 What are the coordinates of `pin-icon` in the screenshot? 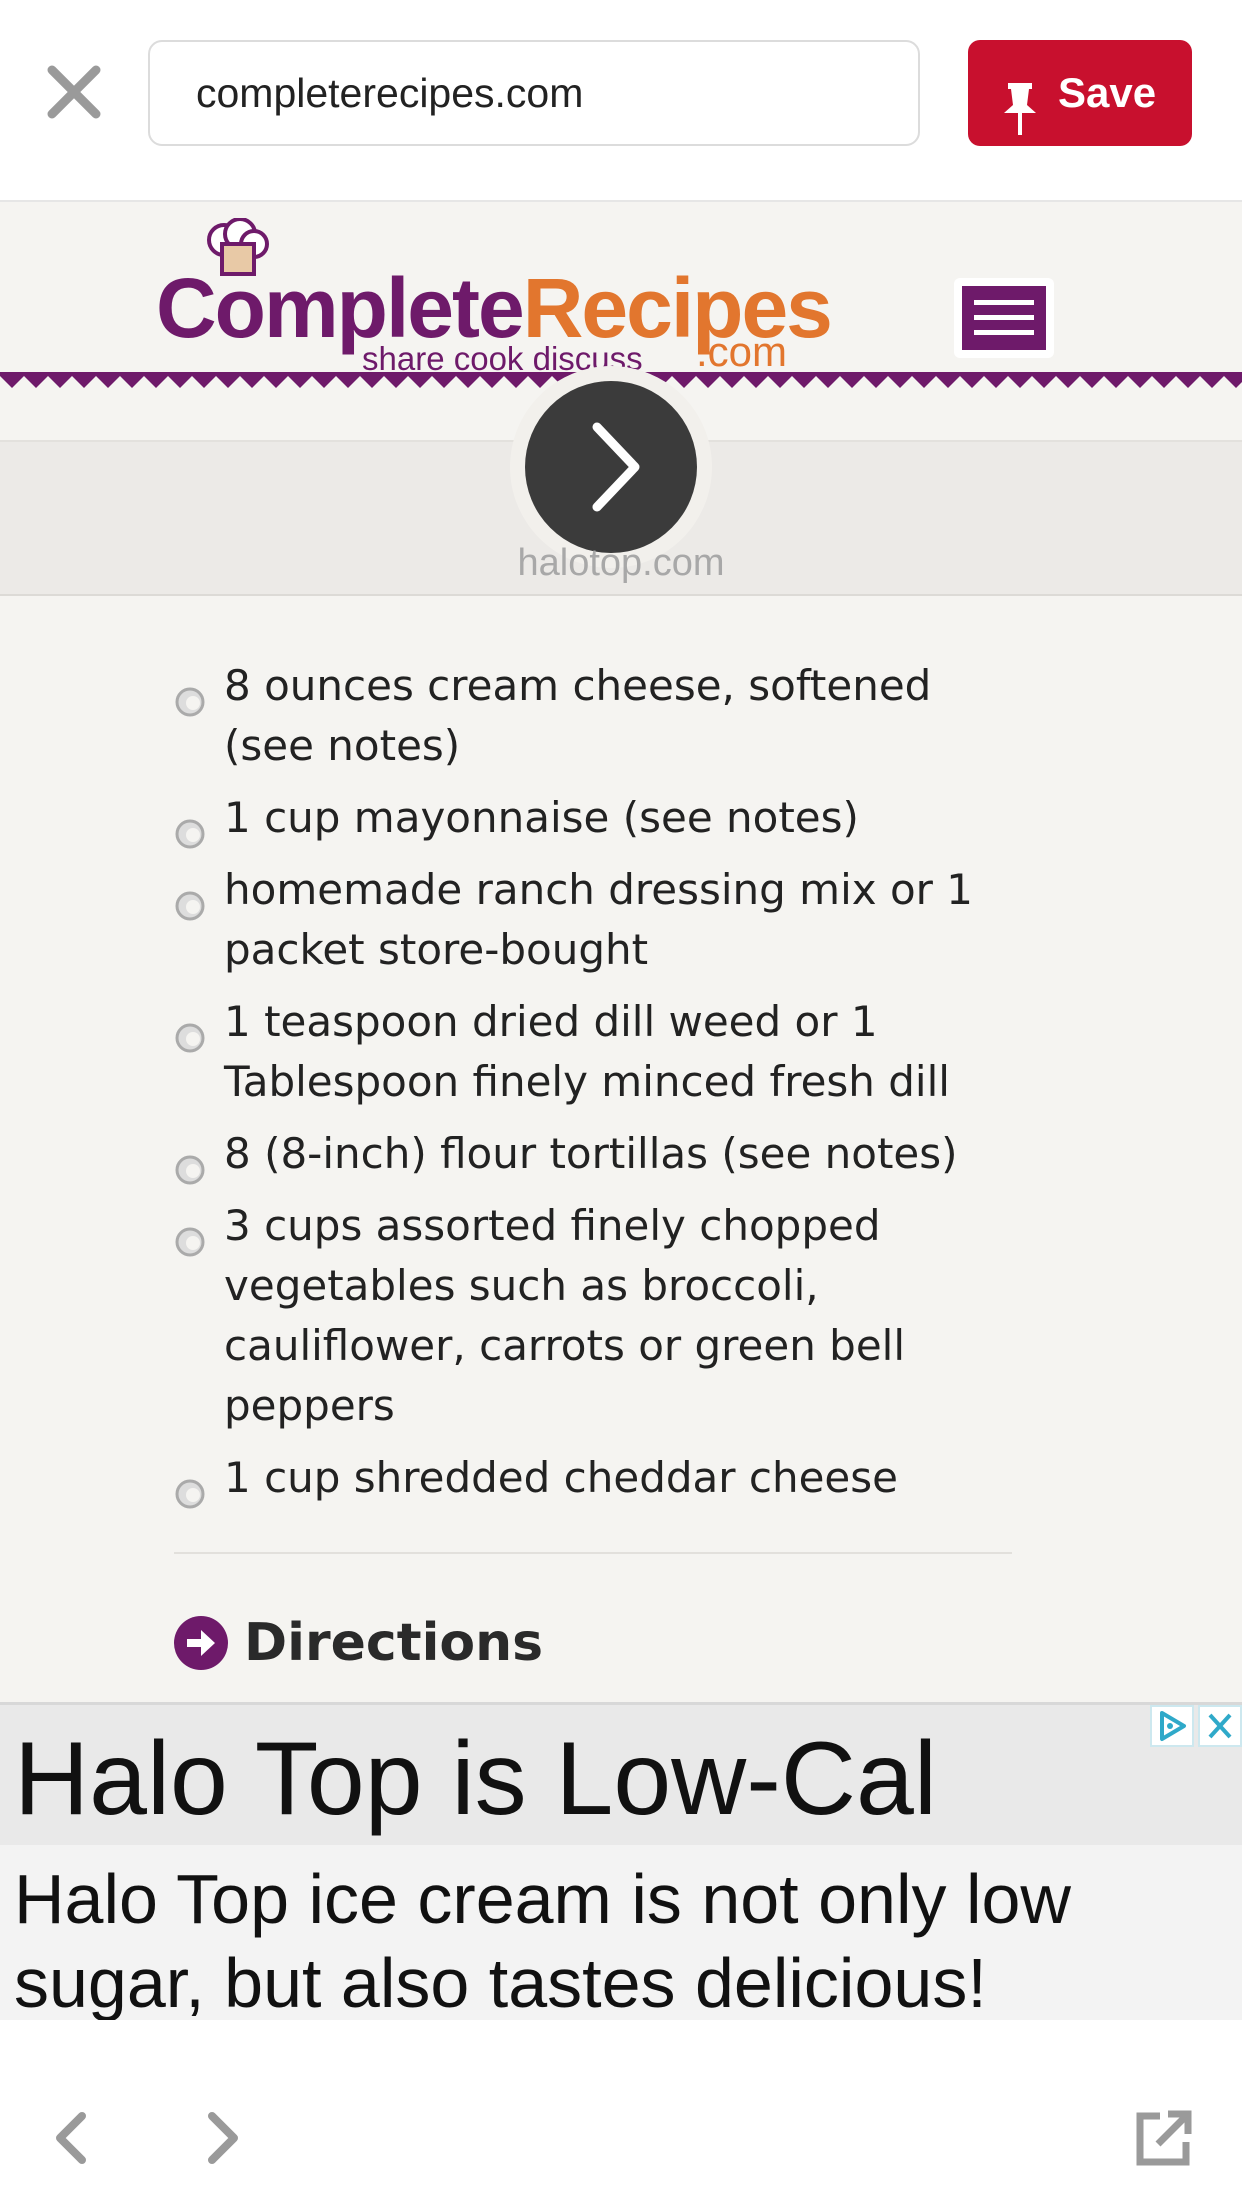 It's located at (1020, 101).